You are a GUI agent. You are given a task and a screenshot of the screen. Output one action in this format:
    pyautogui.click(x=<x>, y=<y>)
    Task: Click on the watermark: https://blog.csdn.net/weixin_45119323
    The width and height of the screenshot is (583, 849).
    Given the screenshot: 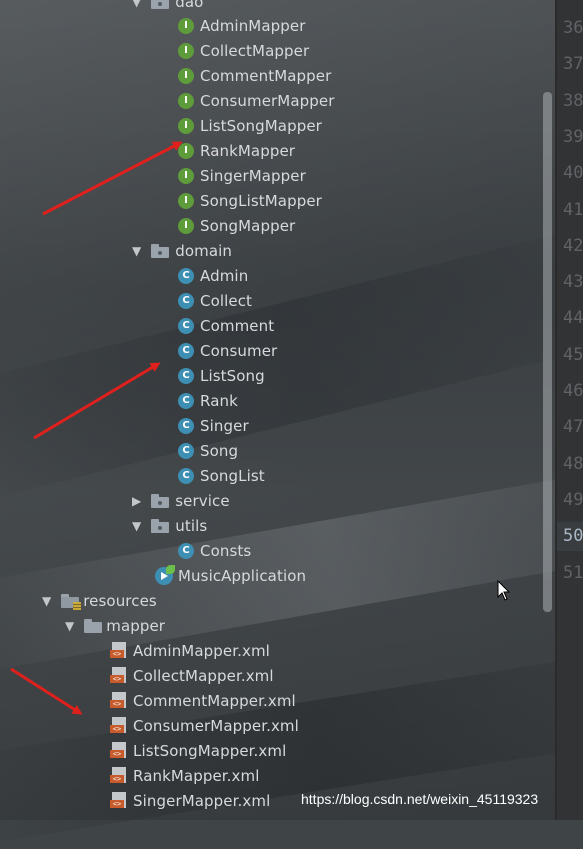 What is the action you would take?
    pyautogui.click(x=420, y=799)
    